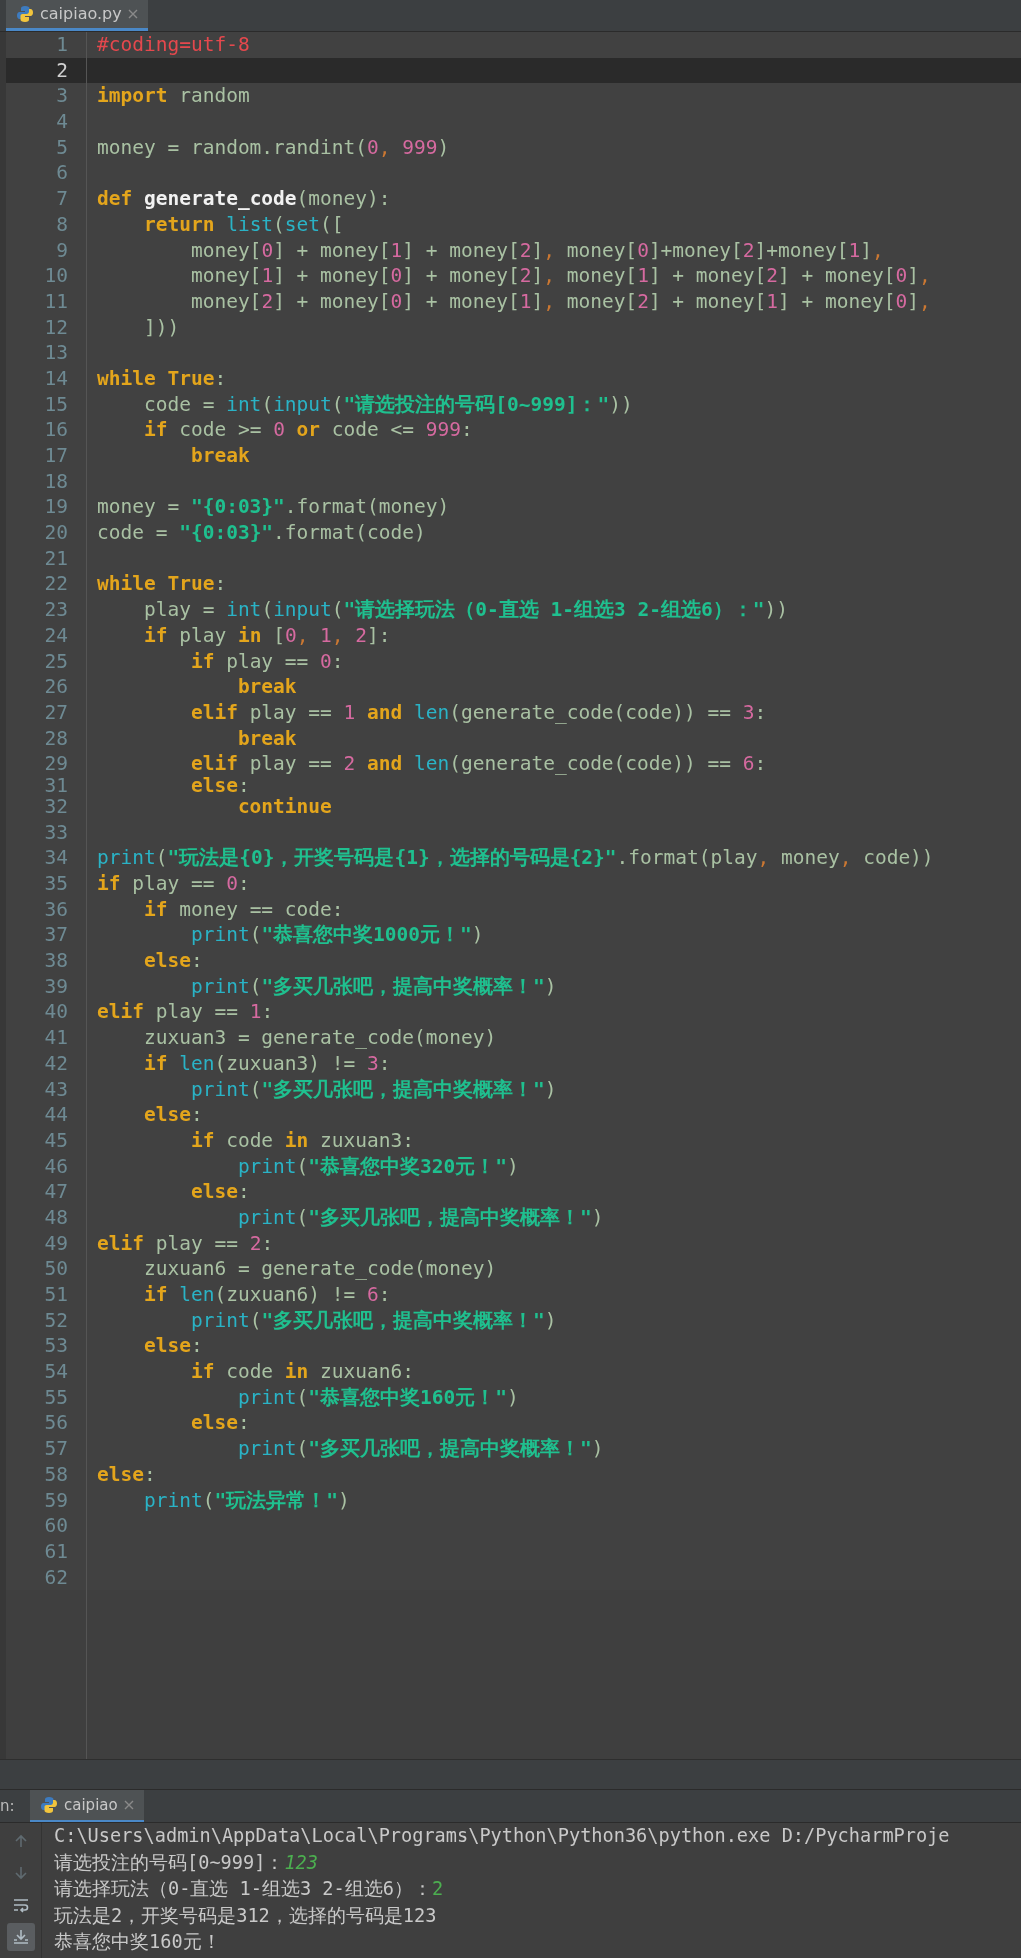  Describe the element at coordinates (56, 507) in the screenshot. I see `line-number: 19` at that location.